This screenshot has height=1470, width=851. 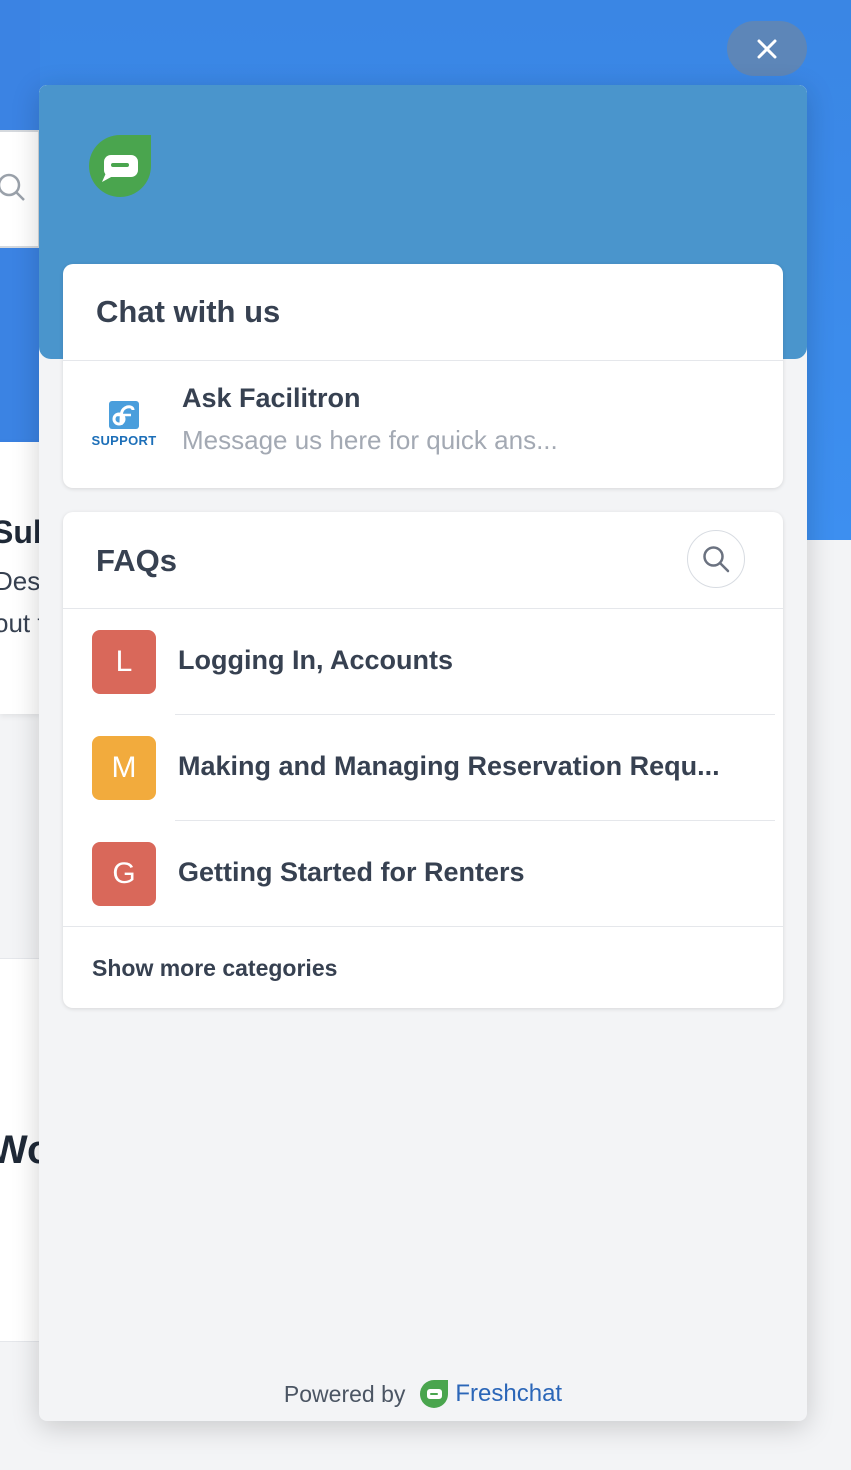 I want to click on powered-by-text: Powered by, so click(x=344, y=1393).